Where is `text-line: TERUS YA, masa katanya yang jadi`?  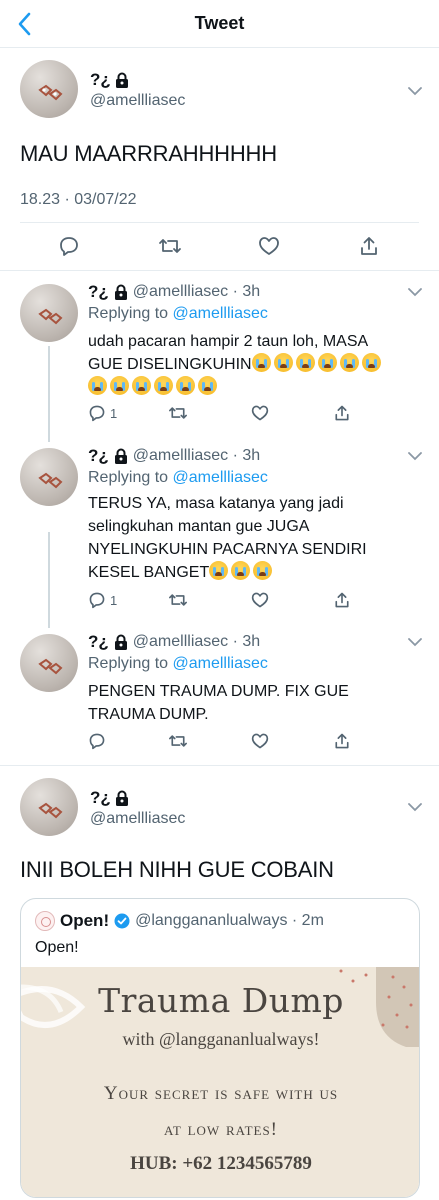 text-line: TERUS YA, masa katanya yang jadi is located at coordinates (216, 503).